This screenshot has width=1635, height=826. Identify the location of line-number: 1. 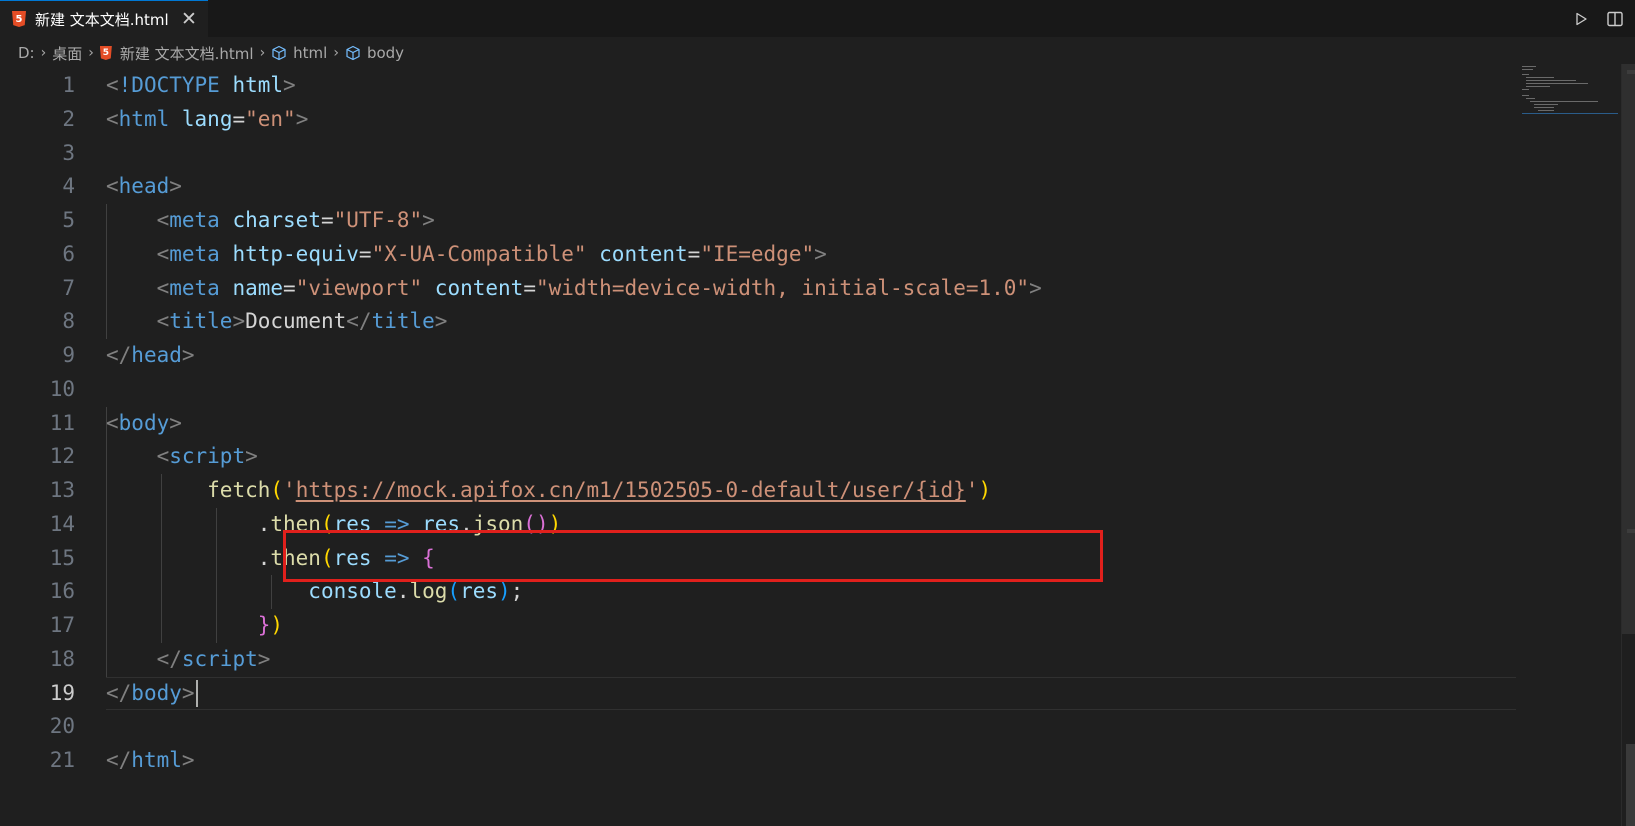
(68, 85).